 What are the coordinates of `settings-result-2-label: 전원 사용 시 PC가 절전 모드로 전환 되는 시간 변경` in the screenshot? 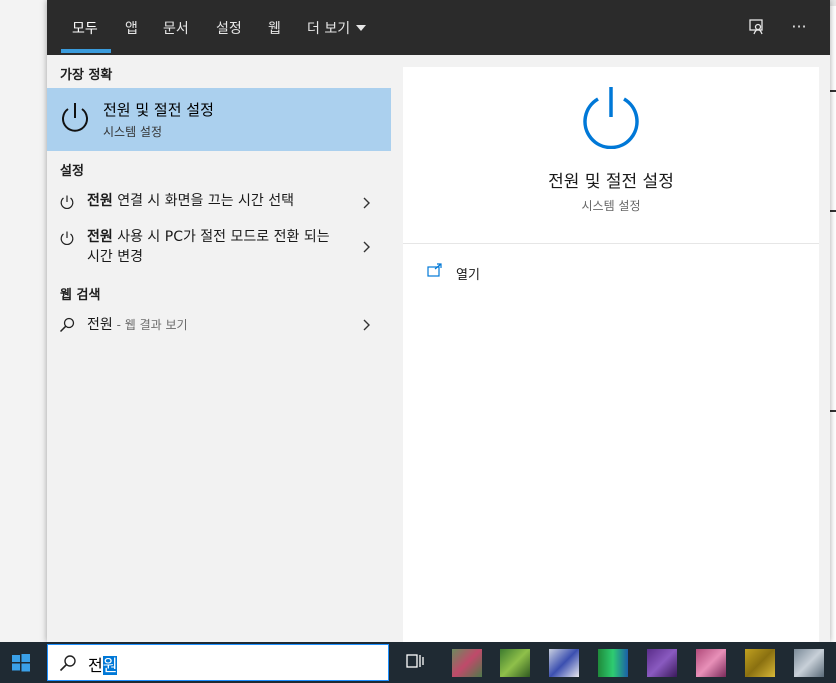 It's located at (213, 247).